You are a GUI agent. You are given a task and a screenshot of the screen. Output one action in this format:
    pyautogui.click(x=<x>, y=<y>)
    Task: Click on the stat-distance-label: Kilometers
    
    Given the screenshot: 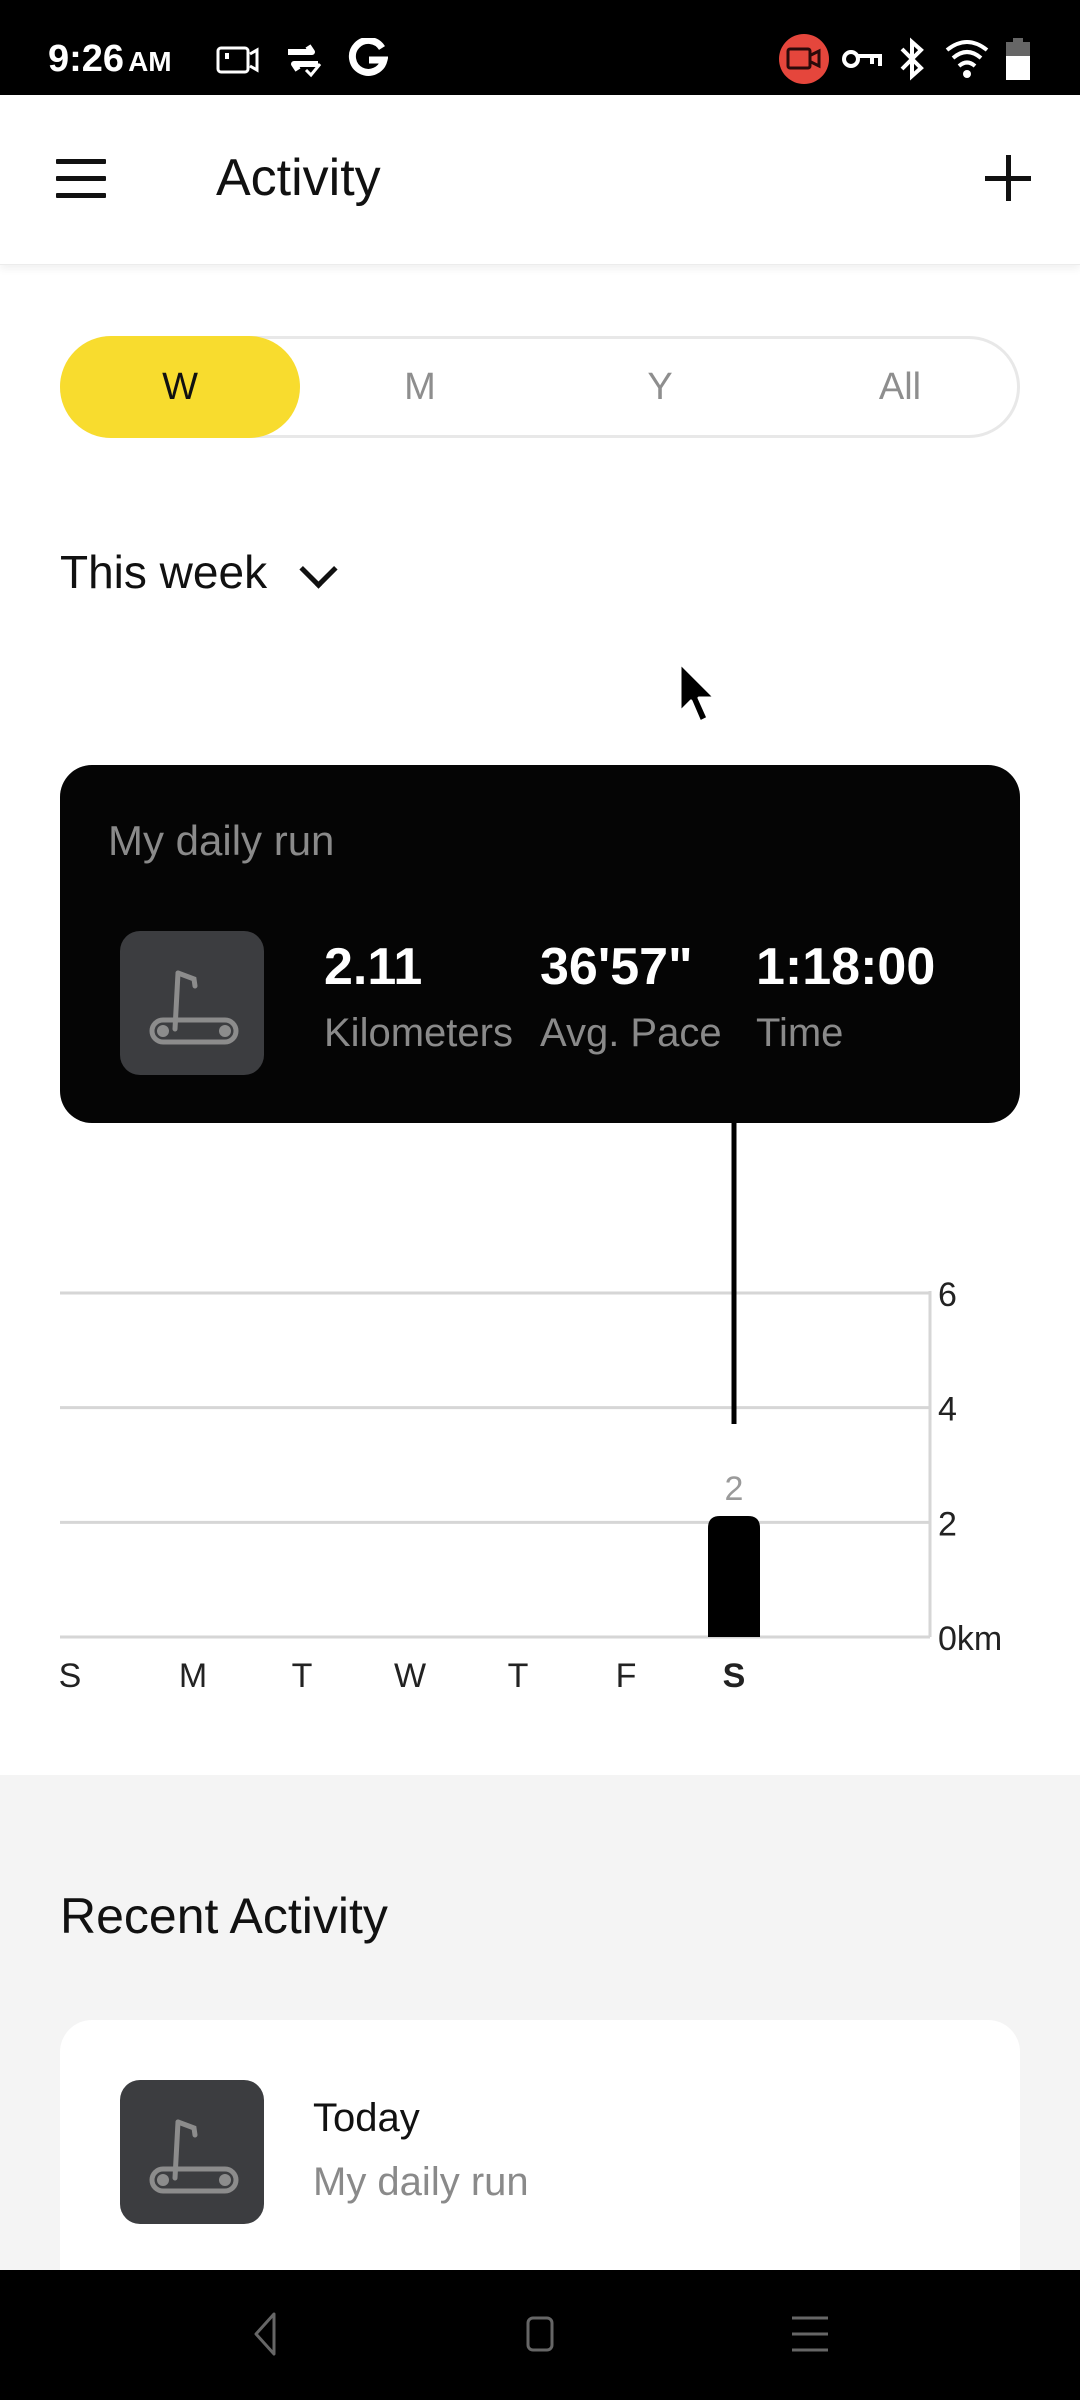 What is the action you would take?
    pyautogui.click(x=418, y=1033)
    